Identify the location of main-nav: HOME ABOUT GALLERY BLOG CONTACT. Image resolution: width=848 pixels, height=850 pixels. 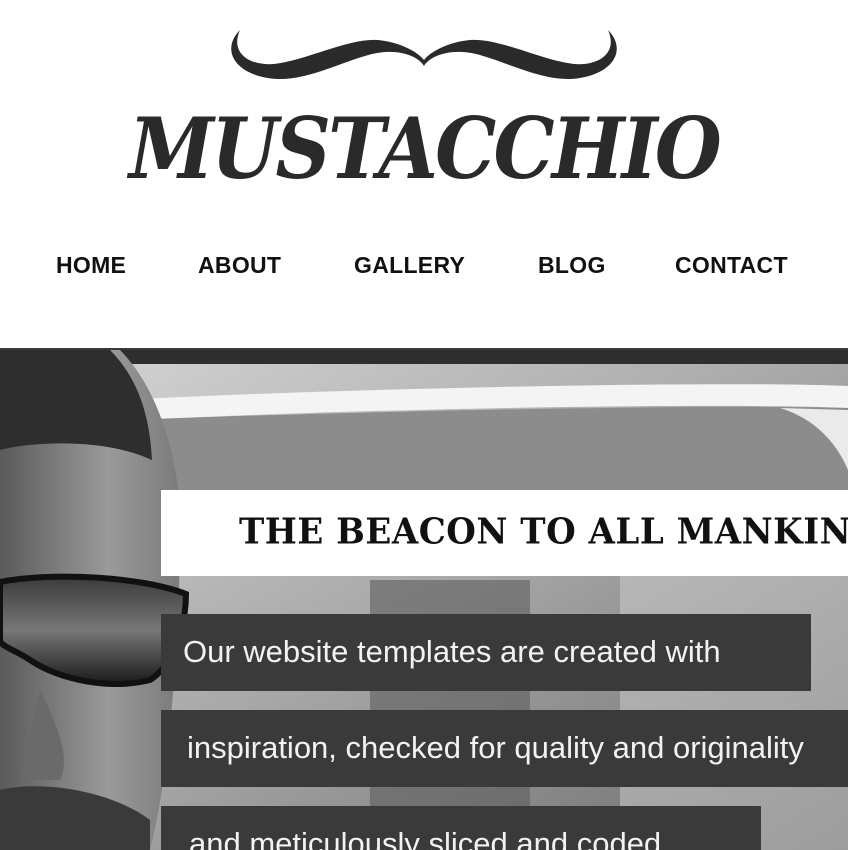
(424, 270).